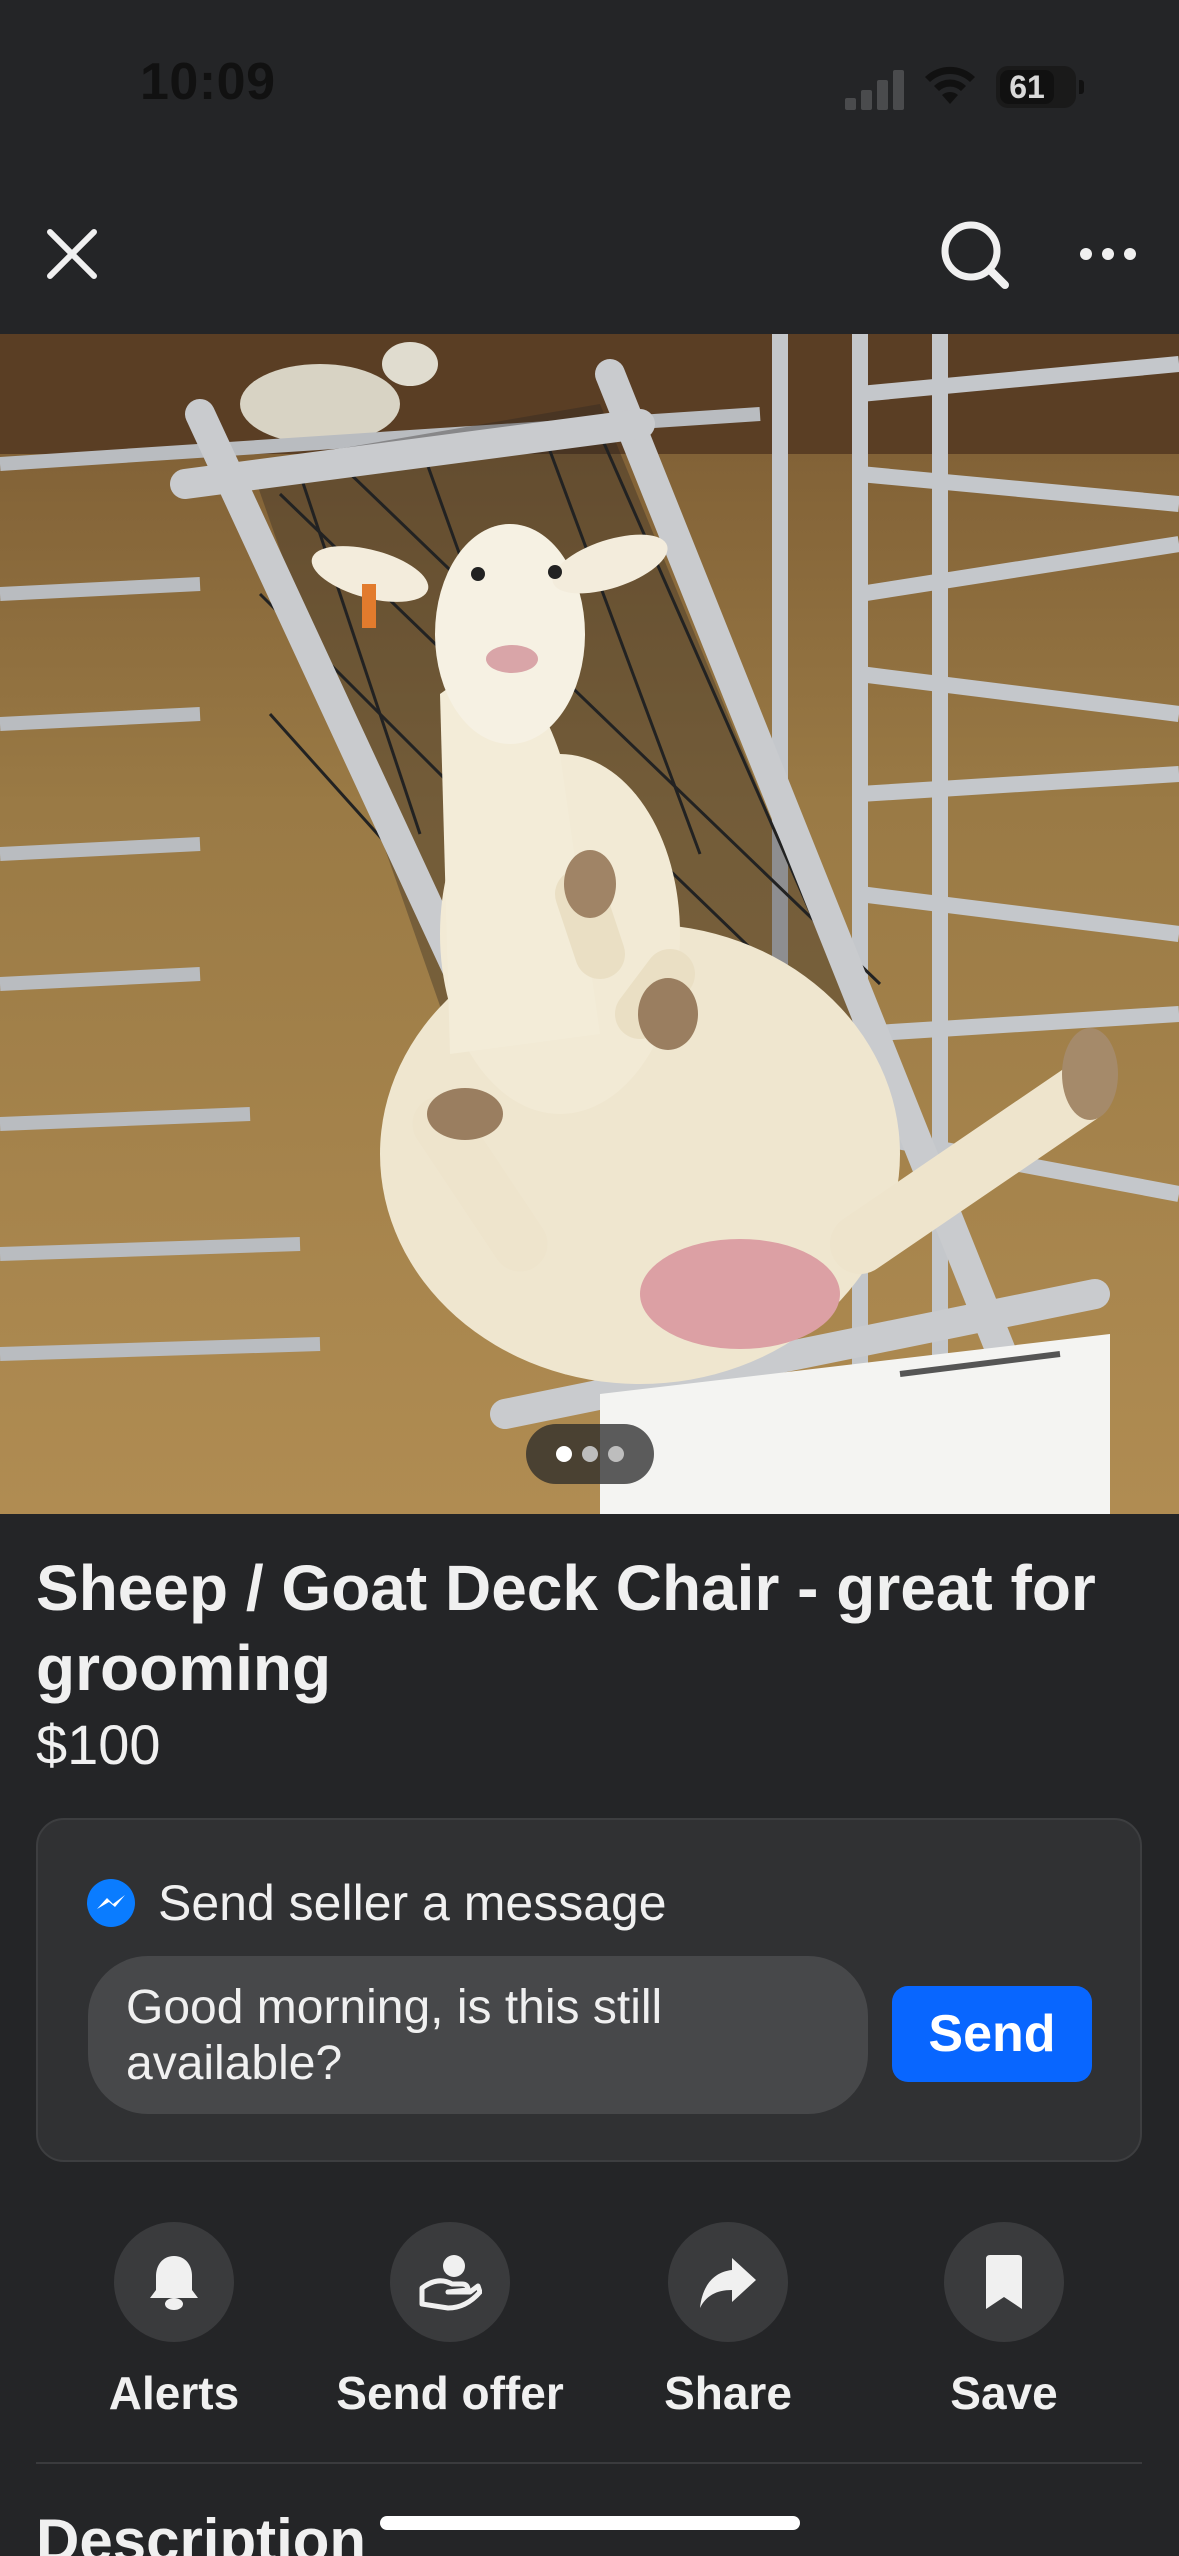 The width and height of the screenshot is (1179, 2556). What do you see at coordinates (950, 84) in the screenshot?
I see `wifi-icon` at bounding box center [950, 84].